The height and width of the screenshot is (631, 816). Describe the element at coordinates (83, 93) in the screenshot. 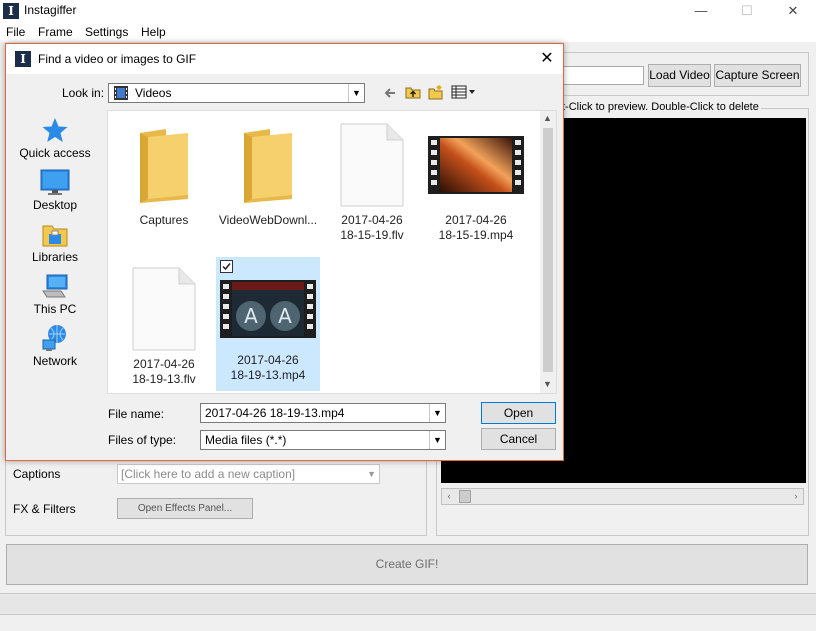

I see `look-in-label: Look in:` at that location.